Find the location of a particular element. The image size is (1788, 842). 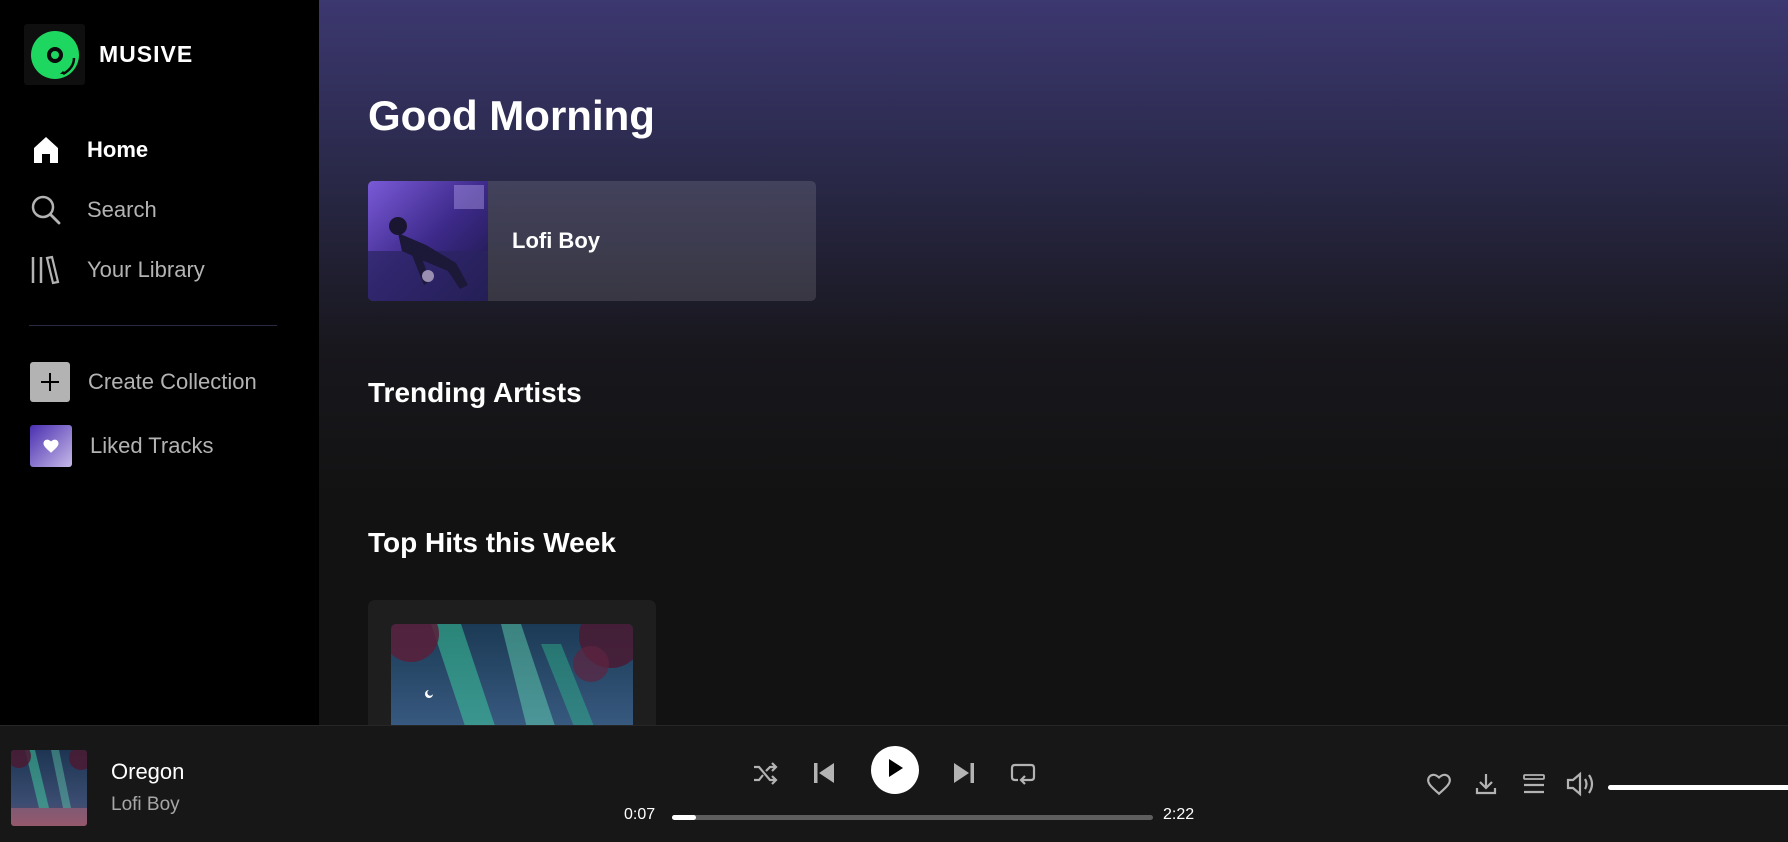

plus-icon is located at coordinates (50, 382).